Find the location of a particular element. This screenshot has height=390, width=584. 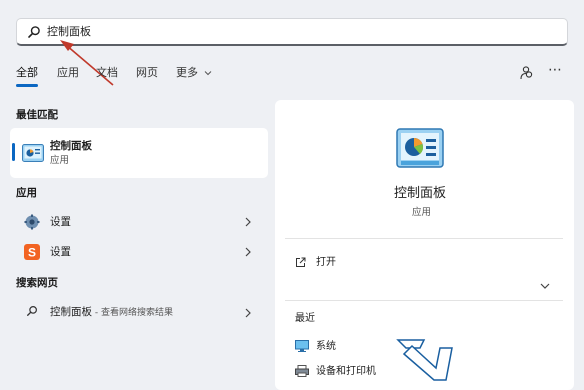

tab-apps: 应用 is located at coordinates (68, 73).